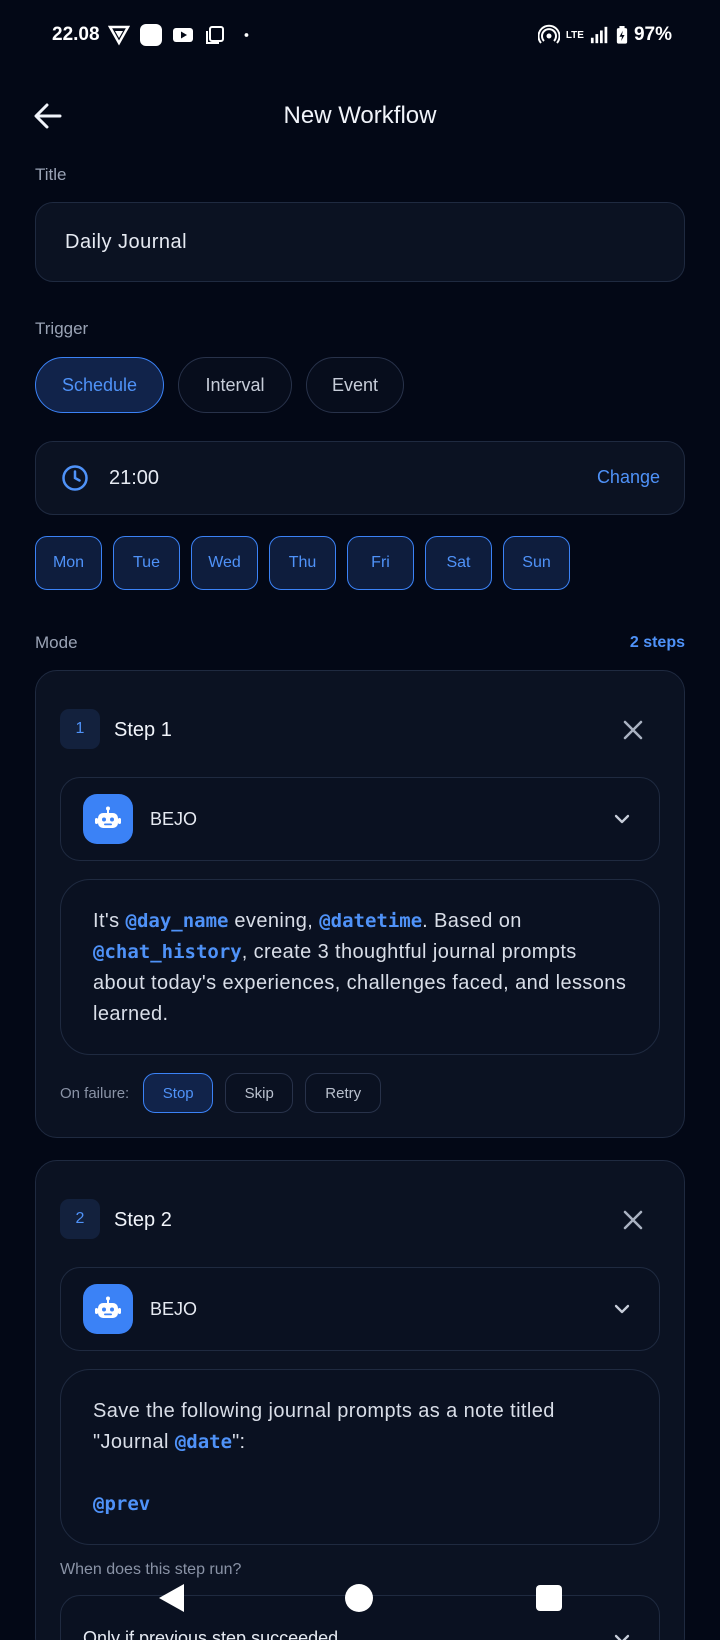 The width and height of the screenshot is (720, 1640). I want to click on status-bar: 22.08 LTE 97%, so click(360, 36).